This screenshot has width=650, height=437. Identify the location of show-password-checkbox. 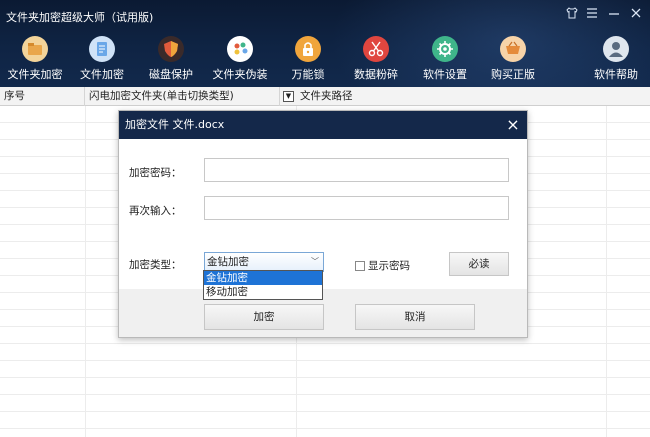
(360, 266).